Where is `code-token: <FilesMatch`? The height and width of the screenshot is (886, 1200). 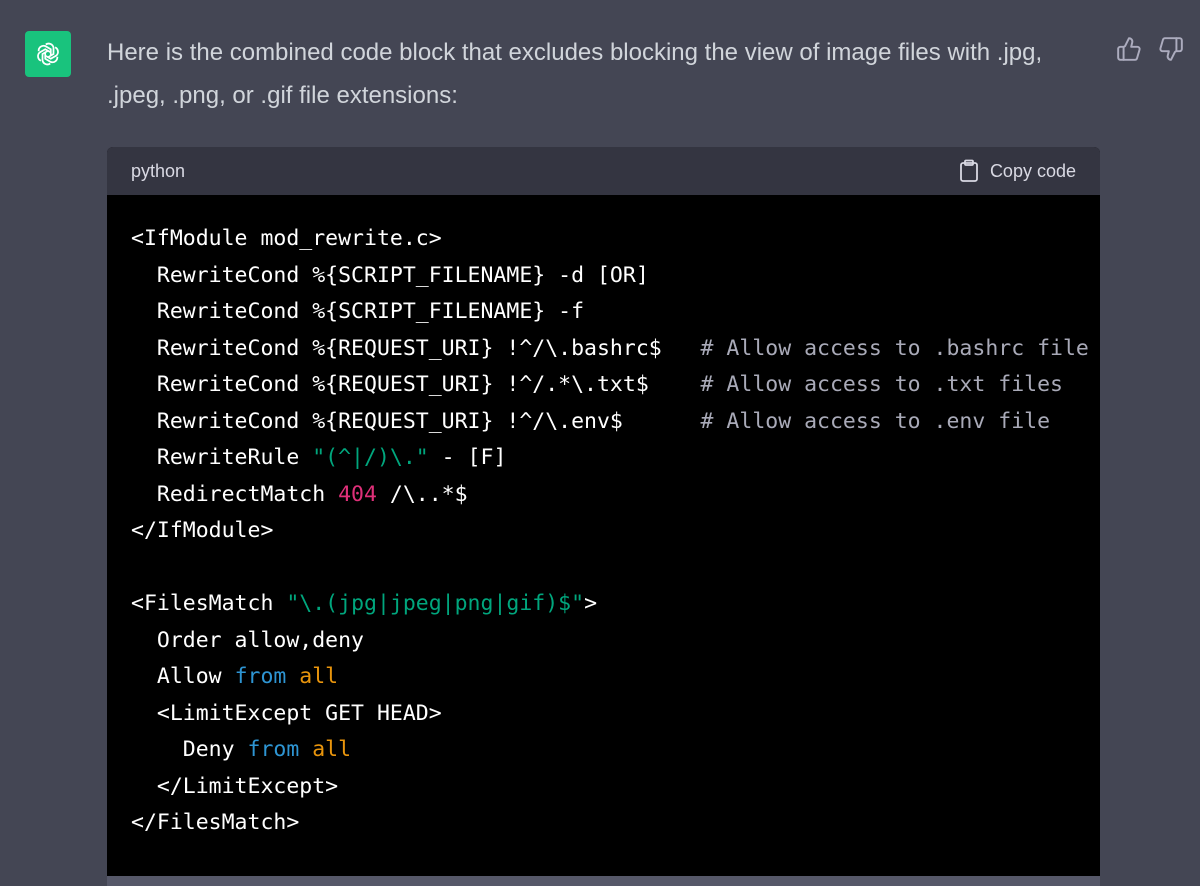 code-token: <FilesMatch is located at coordinates (209, 603).